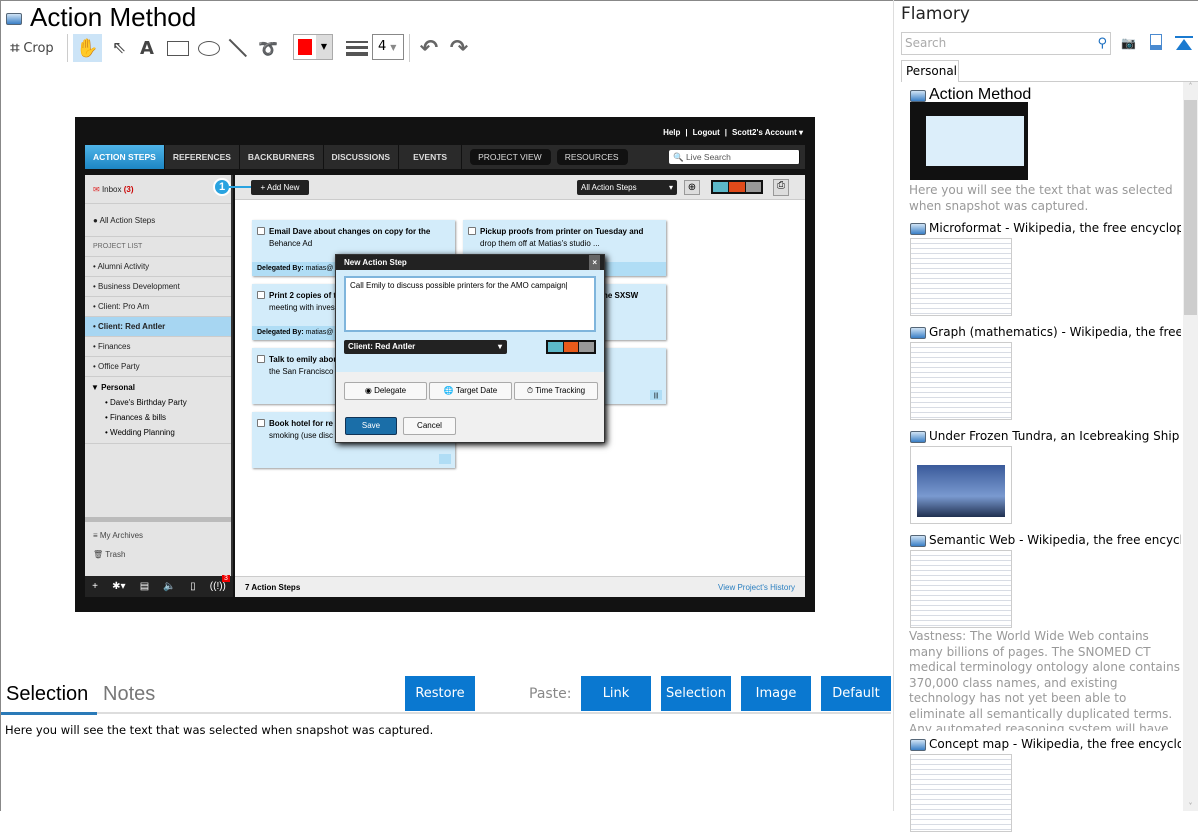 This screenshot has height=832, width=1198. Describe the element at coordinates (1190, 207) in the screenshot. I see `scrollbar-thumb` at that location.